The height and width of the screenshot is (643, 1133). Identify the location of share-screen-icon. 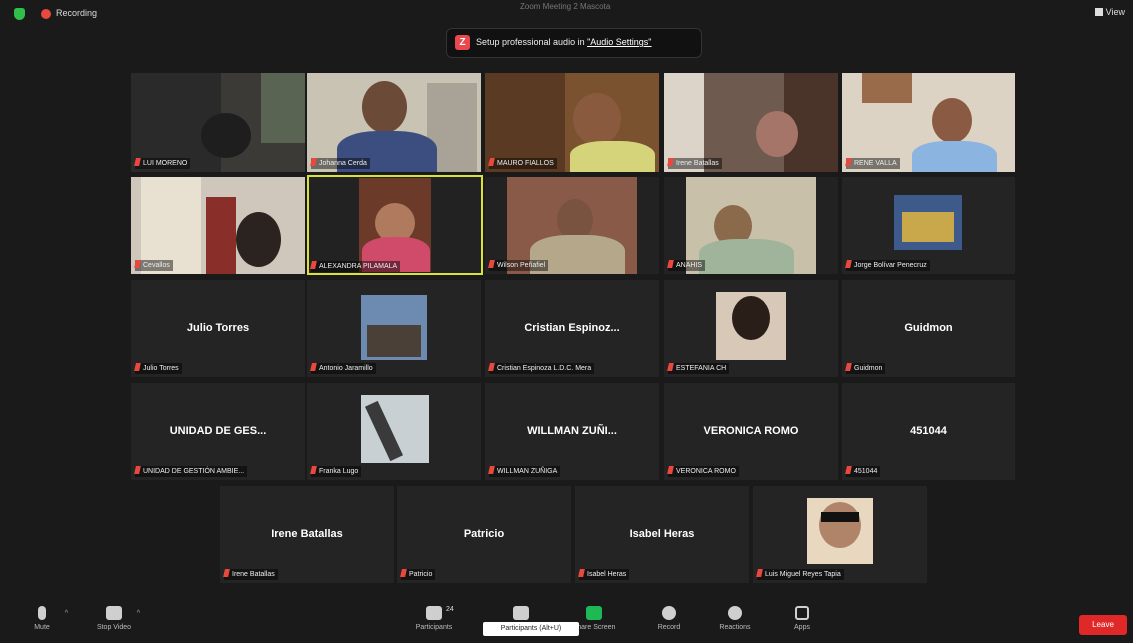
(594, 613).